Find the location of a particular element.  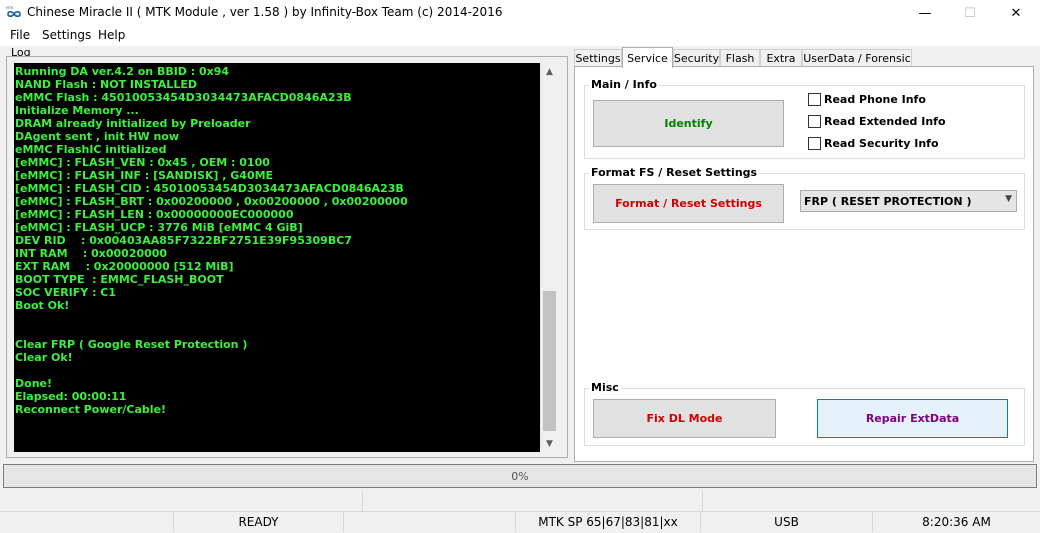

tab-service: Service is located at coordinates (647, 57).